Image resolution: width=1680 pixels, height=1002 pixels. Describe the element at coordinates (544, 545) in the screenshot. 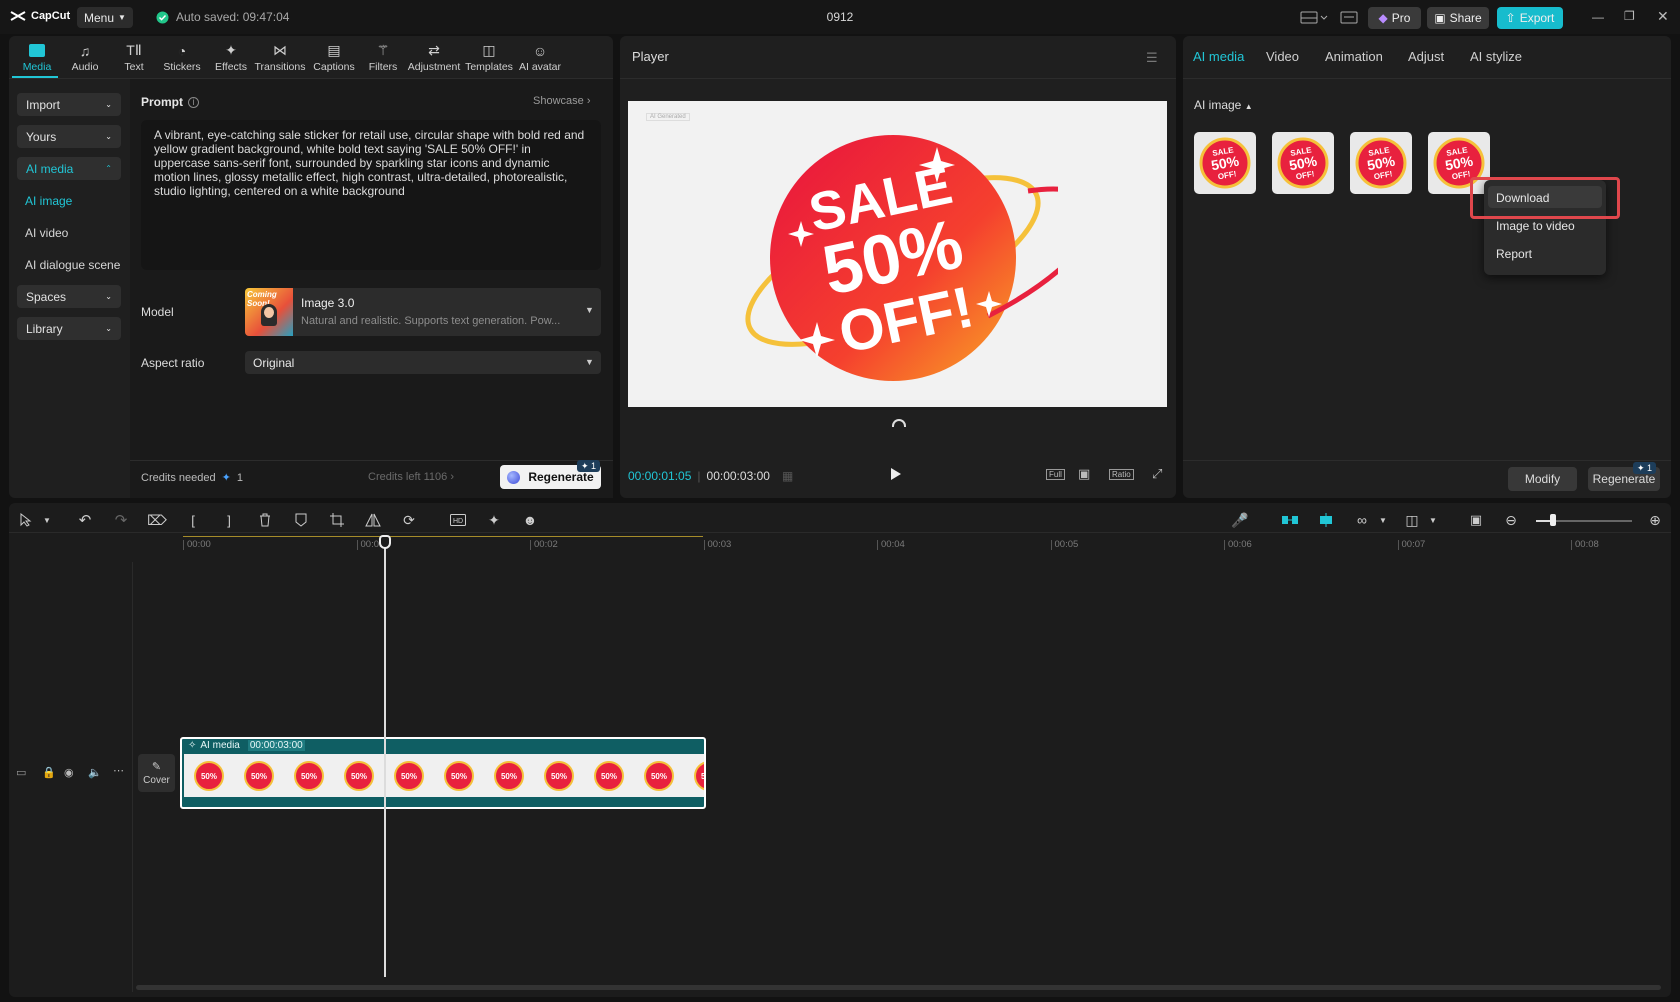

I see `ruler-tick: 00:02` at that location.